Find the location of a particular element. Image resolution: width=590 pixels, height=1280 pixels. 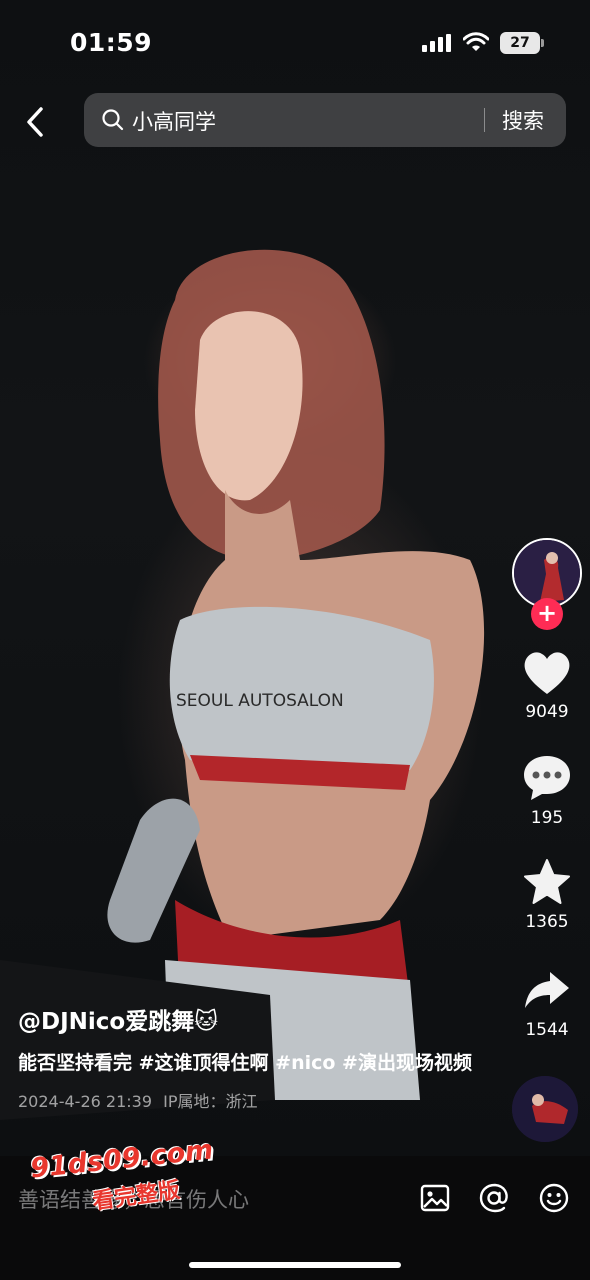

author-handle: @DJNico爱跳舞 is located at coordinates (106, 1022).